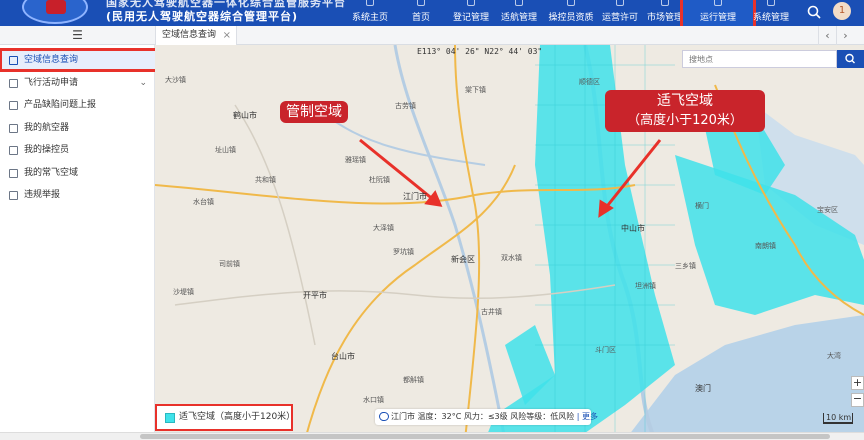  What do you see at coordinates (77, 128) in the screenshot?
I see `sidebar-item-my-aircraft: 我的航空器` at bounding box center [77, 128].